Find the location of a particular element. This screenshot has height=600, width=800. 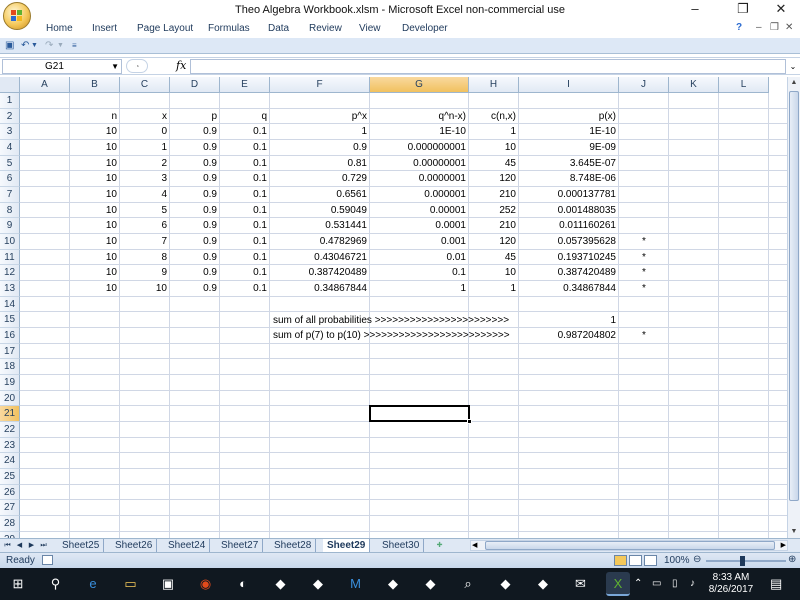

expand-formula-icon: ◔ is located at coordinates (137, 66).